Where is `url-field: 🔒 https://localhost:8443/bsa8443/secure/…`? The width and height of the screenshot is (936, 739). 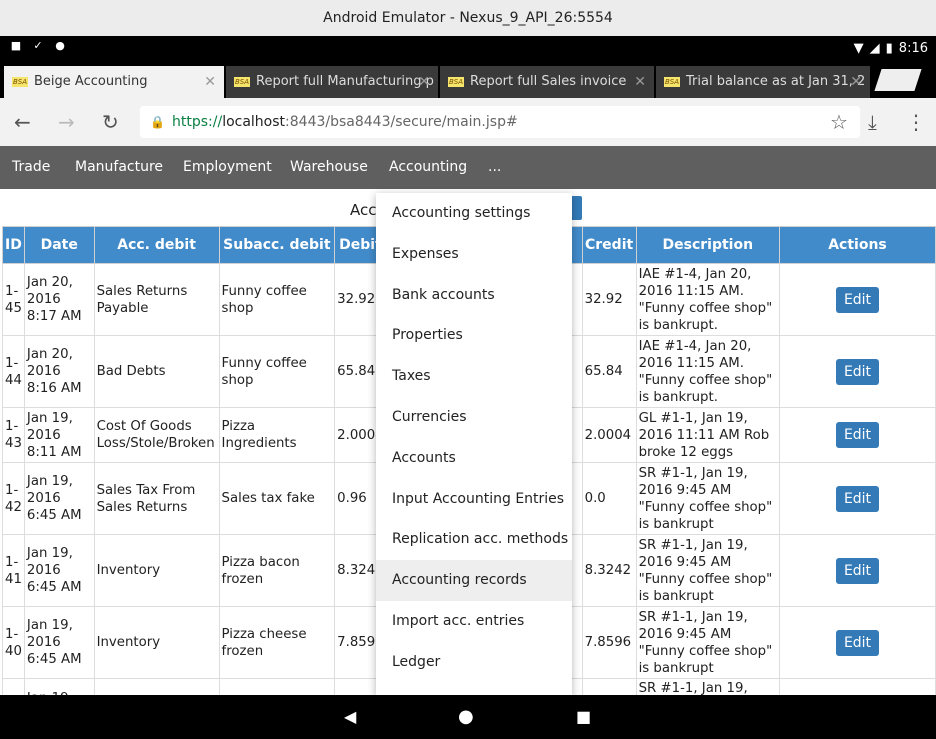 url-field: 🔒 https://localhost:8443/bsa8443/secure/… is located at coordinates (500, 122).